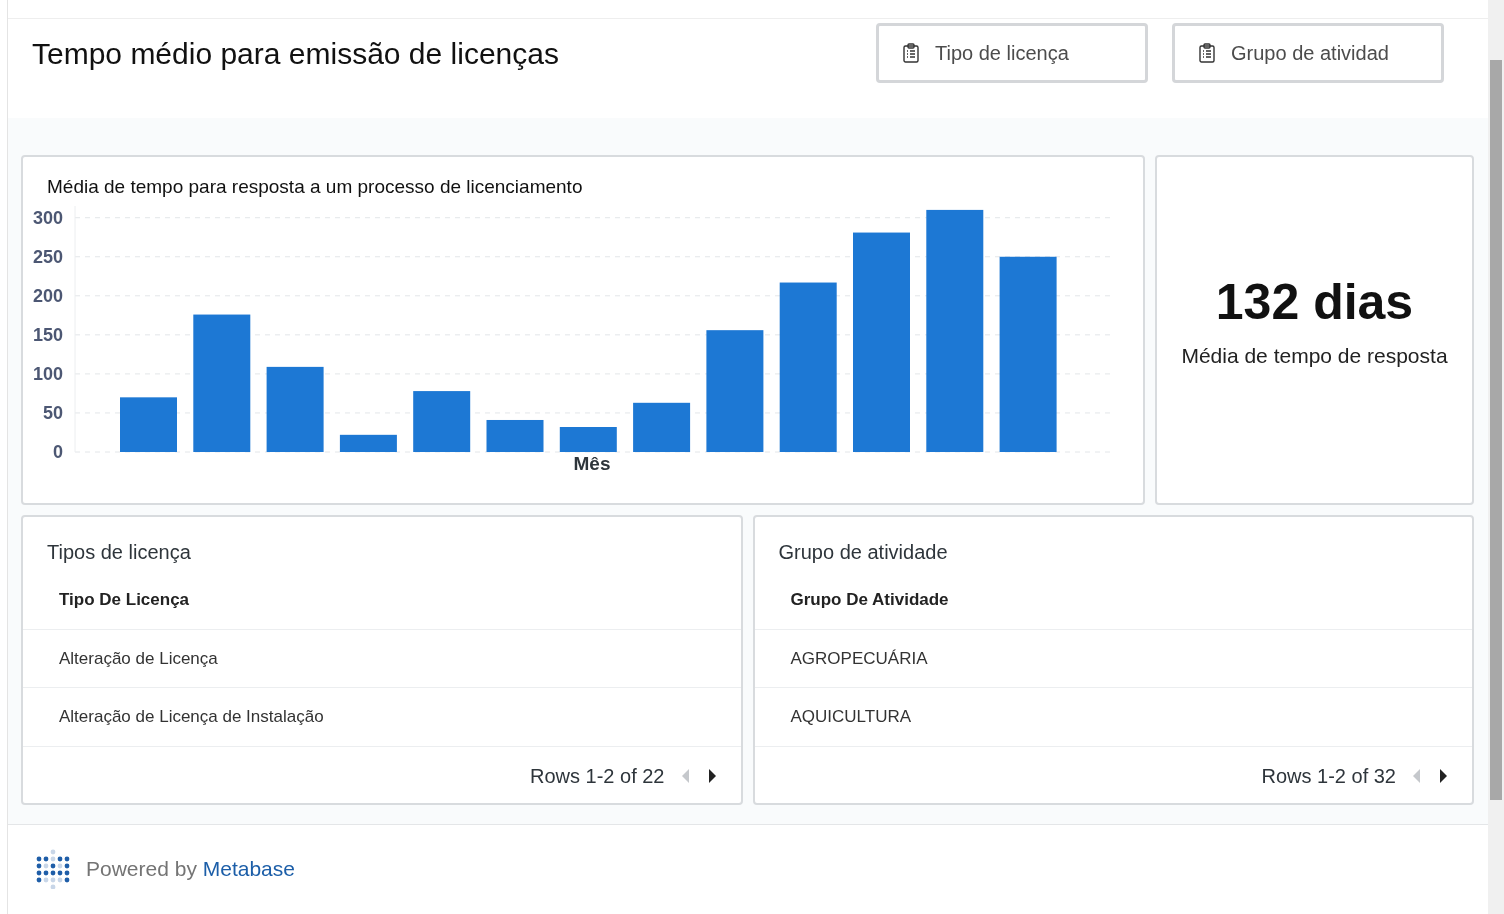 The image size is (1504, 914). What do you see at coordinates (295, 54) in the screenshot?
I see `dashboard-title: Tempo médio para emissão de licenças` at bounding box center [295, 54].